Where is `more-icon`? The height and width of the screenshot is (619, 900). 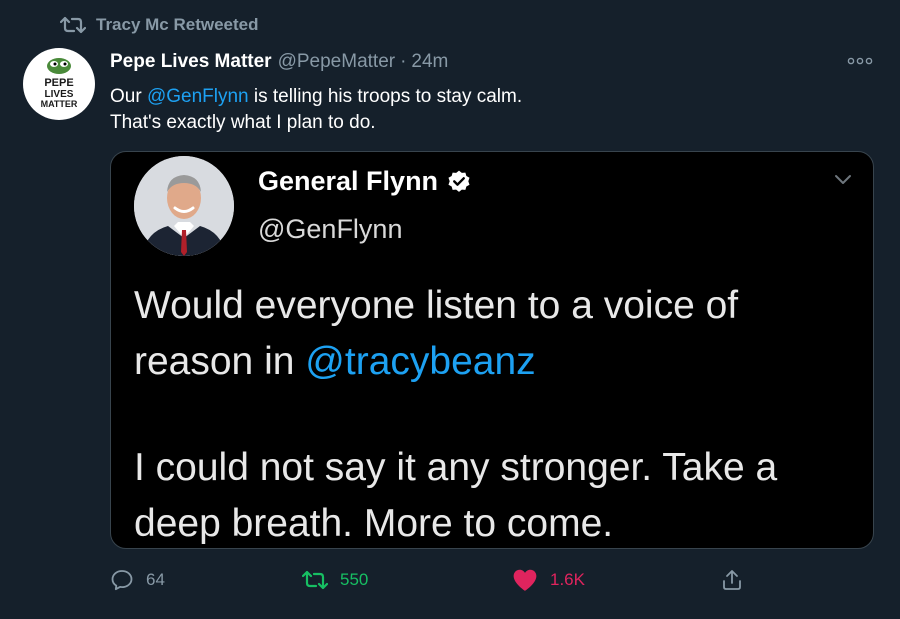 more-icon is located at coordinates (860, 61).